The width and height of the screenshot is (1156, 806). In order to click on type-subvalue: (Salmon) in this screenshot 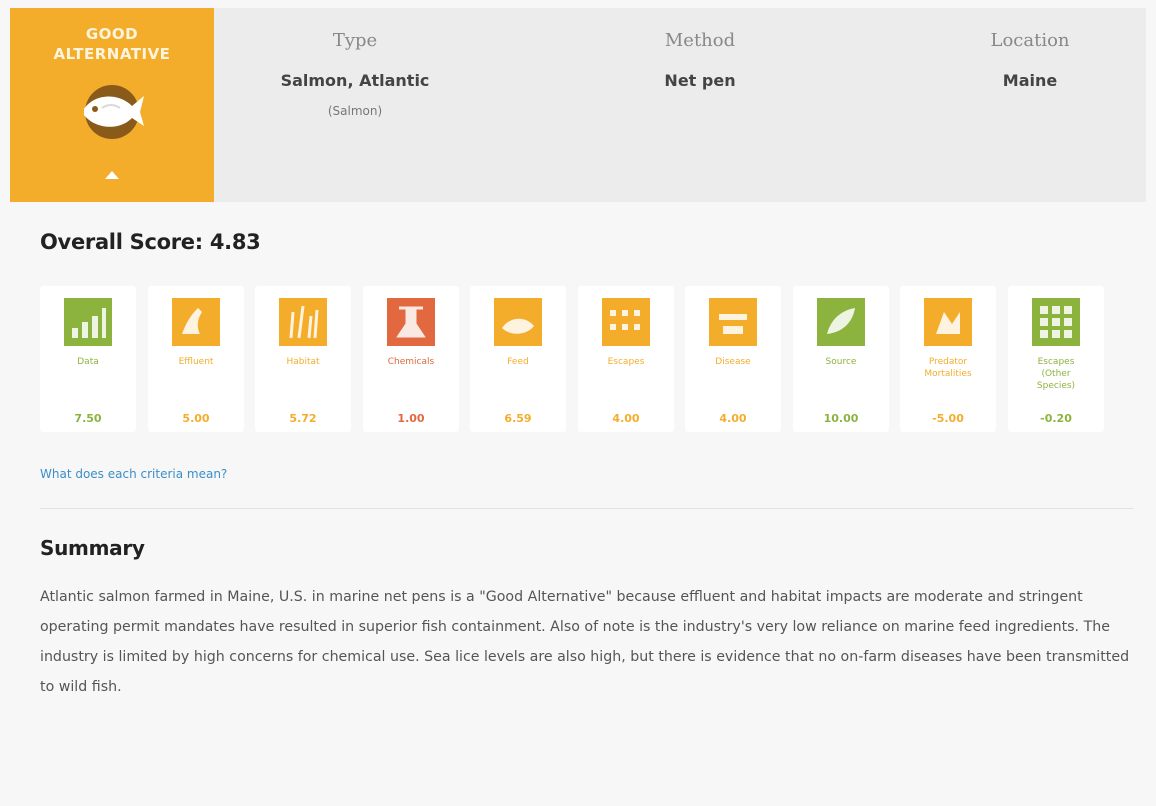, I will do `click(355, 111)`.